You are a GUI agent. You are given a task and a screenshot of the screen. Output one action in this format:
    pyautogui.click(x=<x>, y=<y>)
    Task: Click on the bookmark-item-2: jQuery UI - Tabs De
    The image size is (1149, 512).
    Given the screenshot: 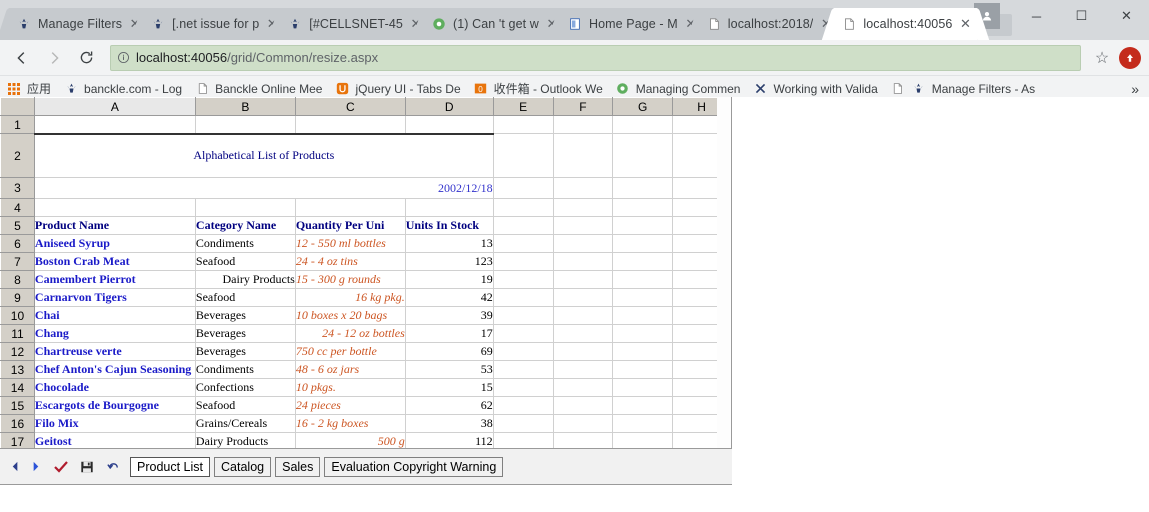 What is the action you would take?
    pyautogui.click(x=397, y=89)
    